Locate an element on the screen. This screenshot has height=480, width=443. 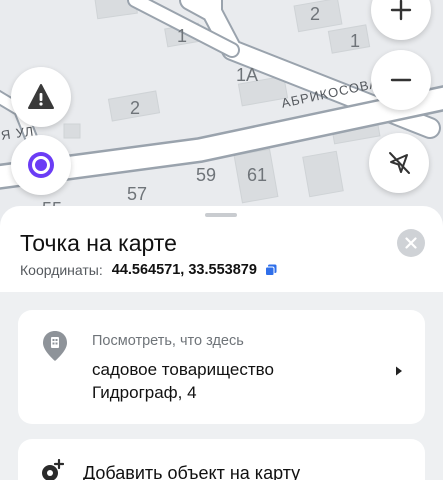
add-object-button: Добавить объект на карту is located at coordinates (221, 459).